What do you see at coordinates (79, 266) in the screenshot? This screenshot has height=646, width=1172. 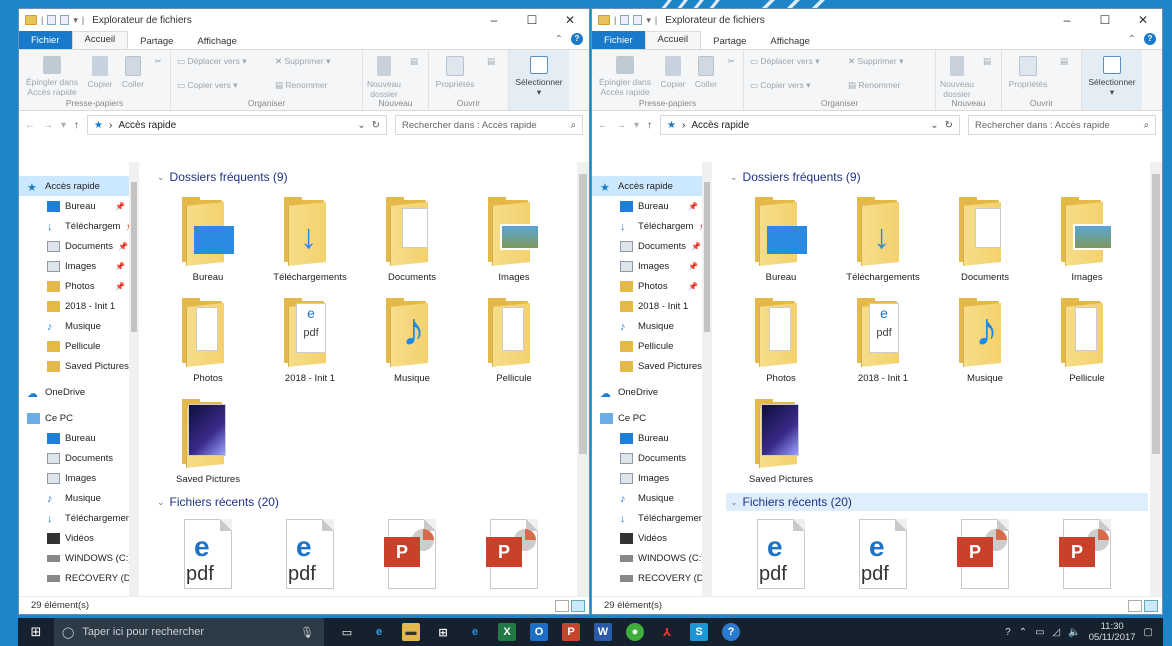 I see `nav-item: Images 📌` at bounding box center [79, 266].